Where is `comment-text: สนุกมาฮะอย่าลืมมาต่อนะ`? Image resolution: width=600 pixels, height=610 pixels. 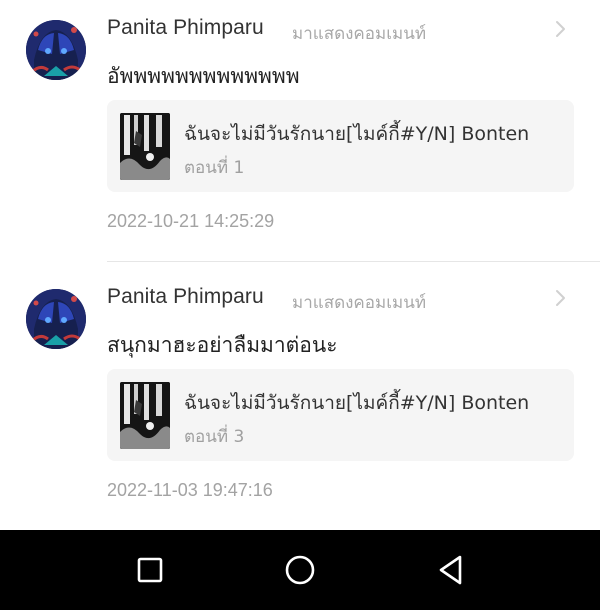
comment-text: สนุกมาฮะอย่าลืมมาต่อนะ is located at coordinates (222, 345).